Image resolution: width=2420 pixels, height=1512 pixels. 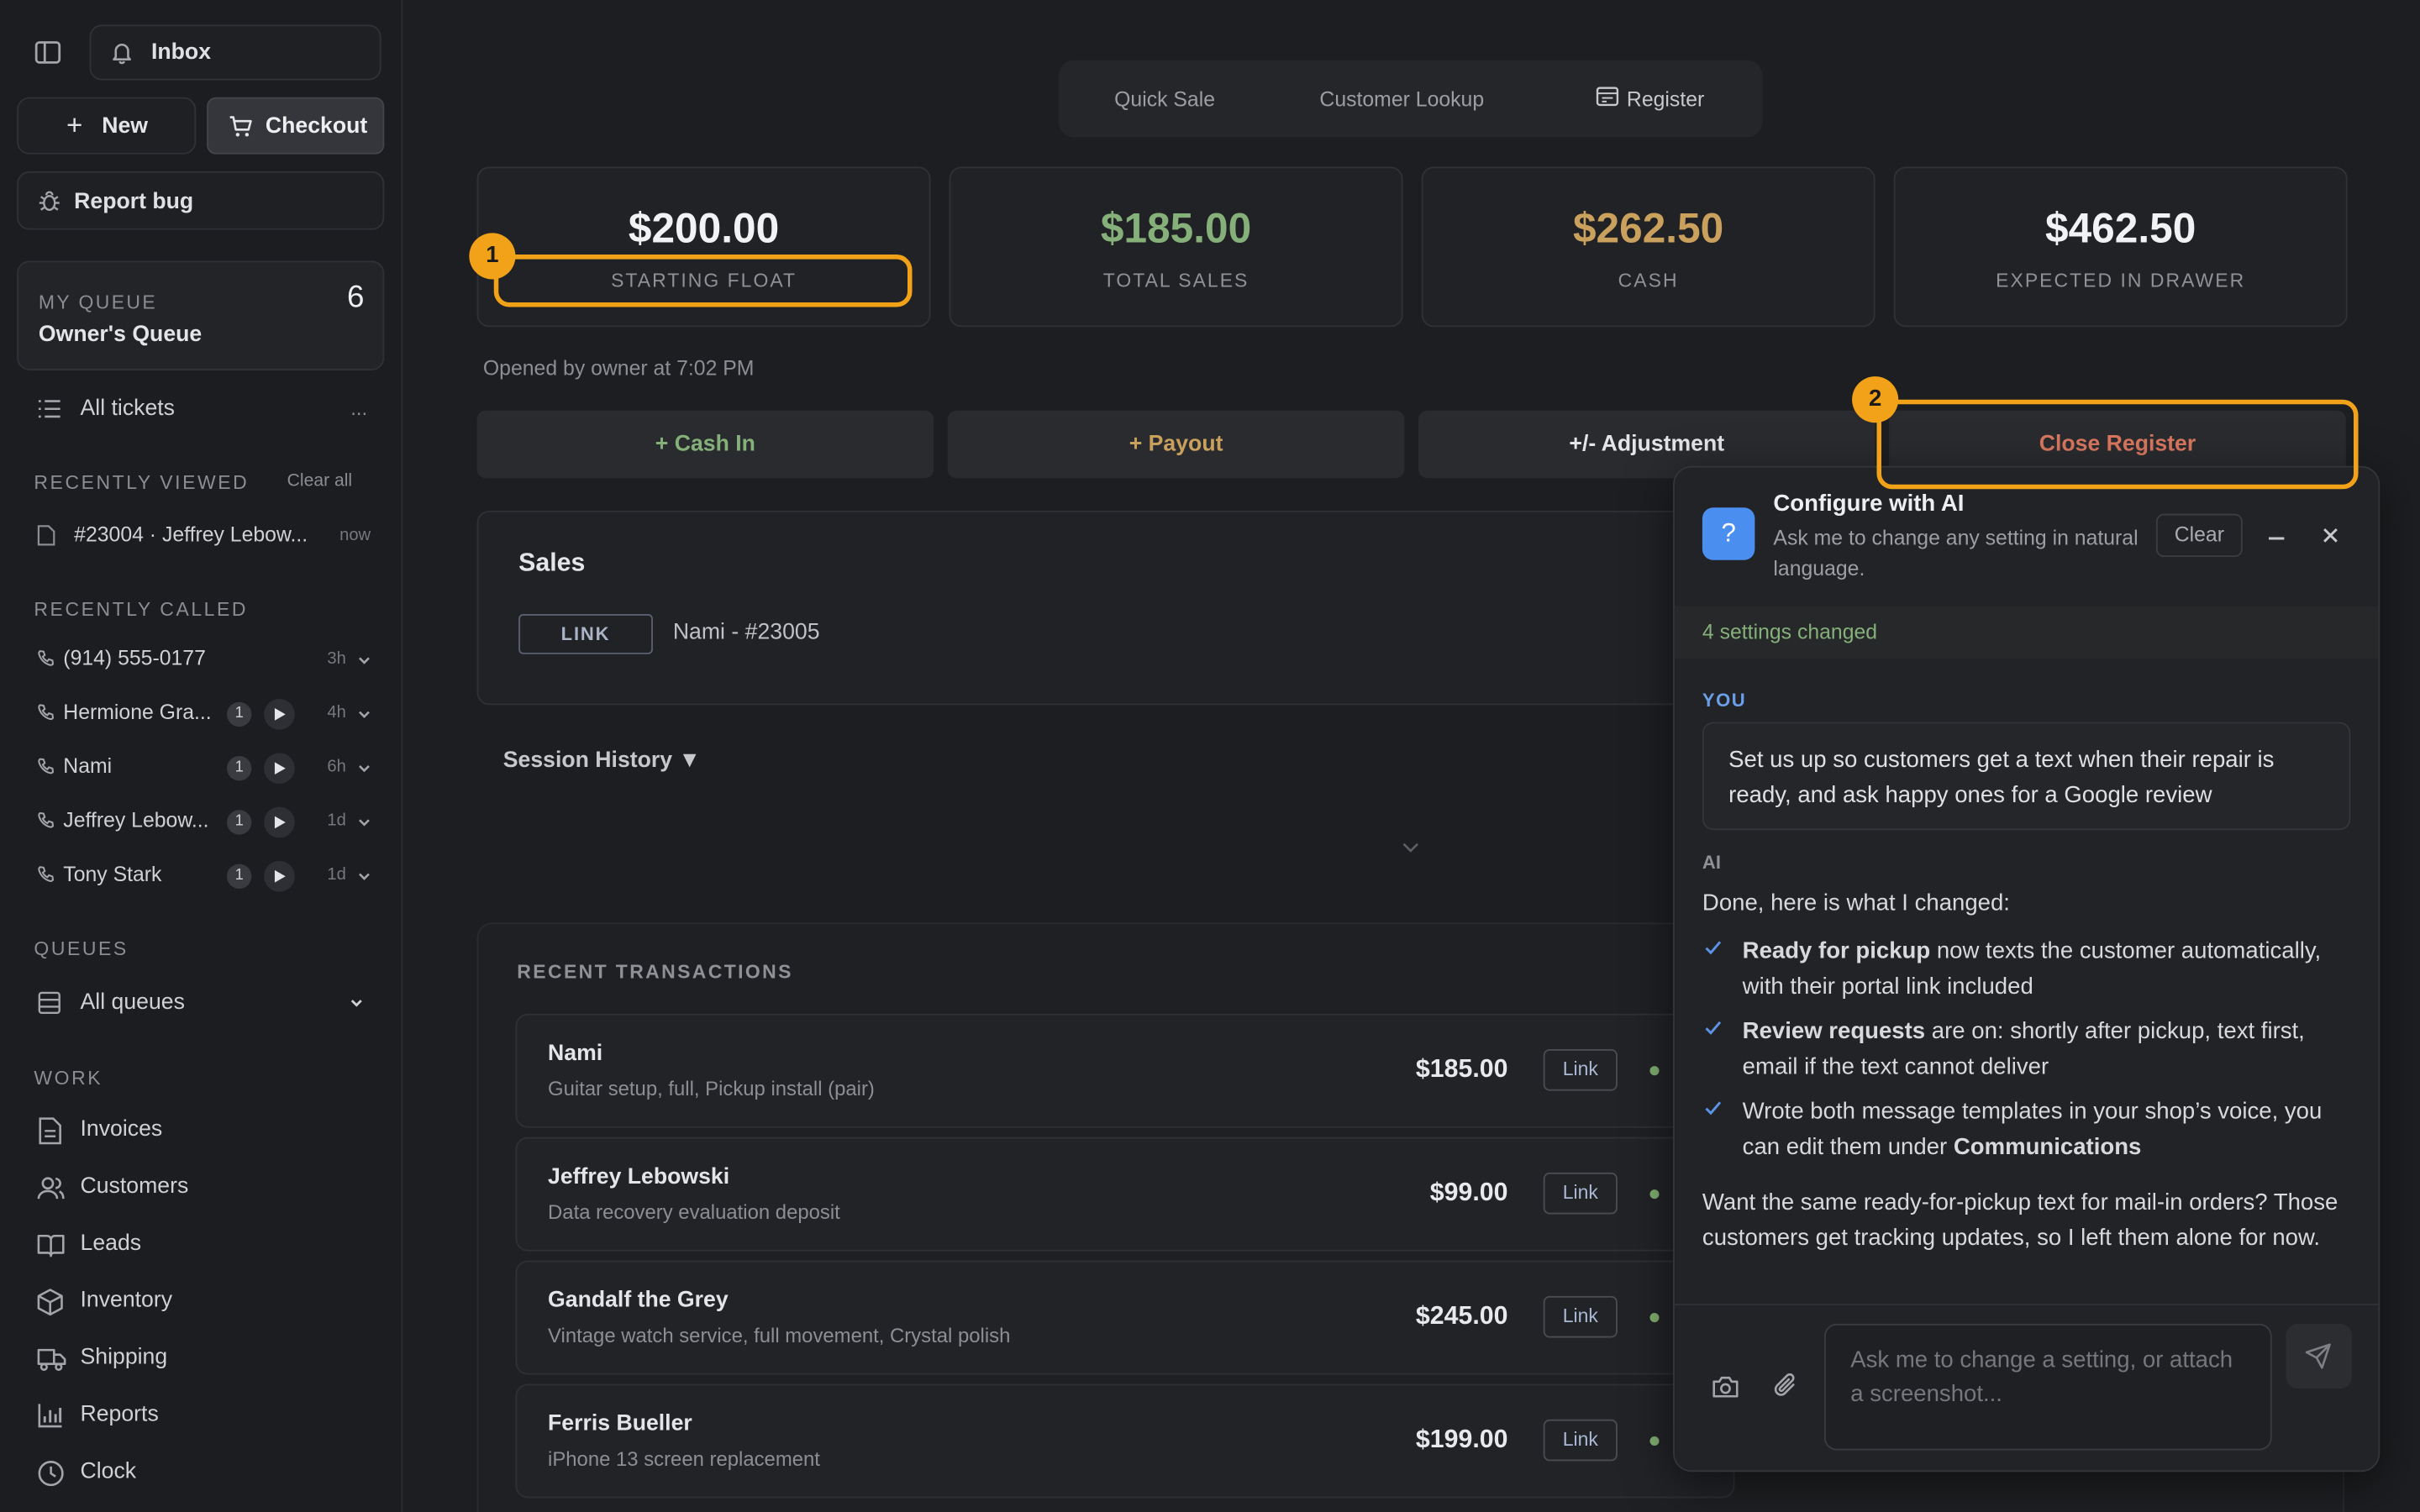 What do you see at coordinates (142, 609) in the screenshot?
I see `recently-called-title: RECENTLY CALLED` at bounding box center [142, 609].